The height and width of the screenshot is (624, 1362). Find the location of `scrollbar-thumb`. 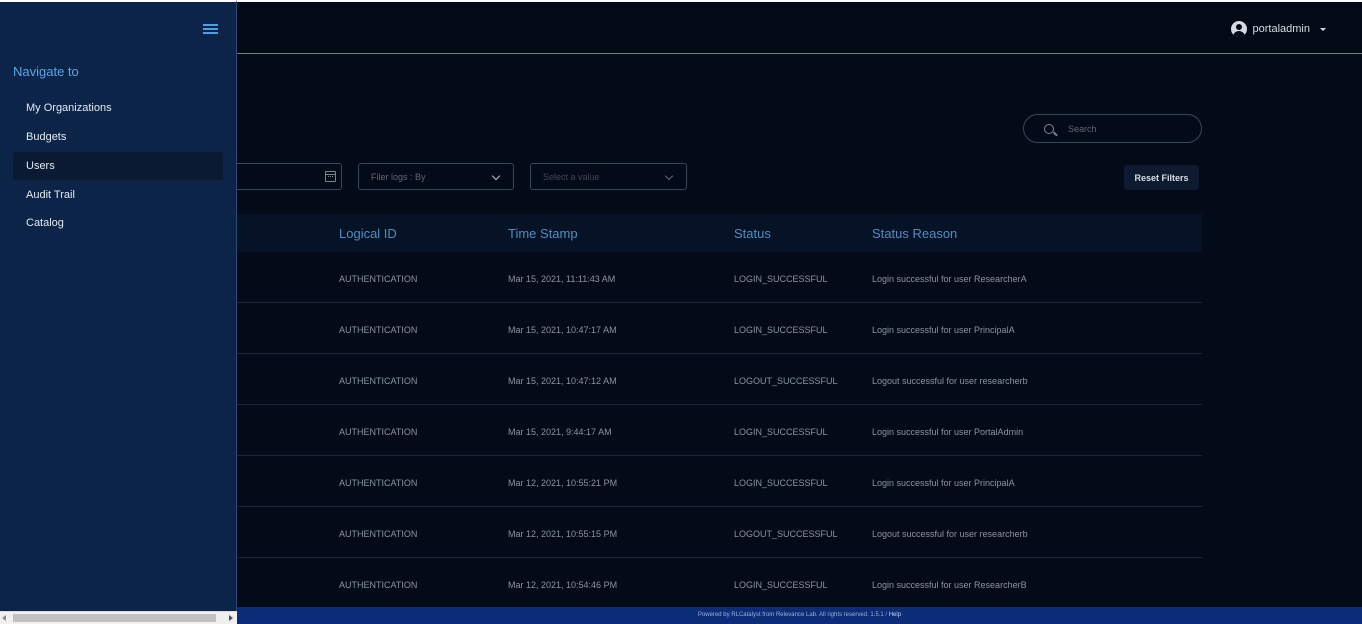

scrollbar-thumb is located at coordinates (114, 618).